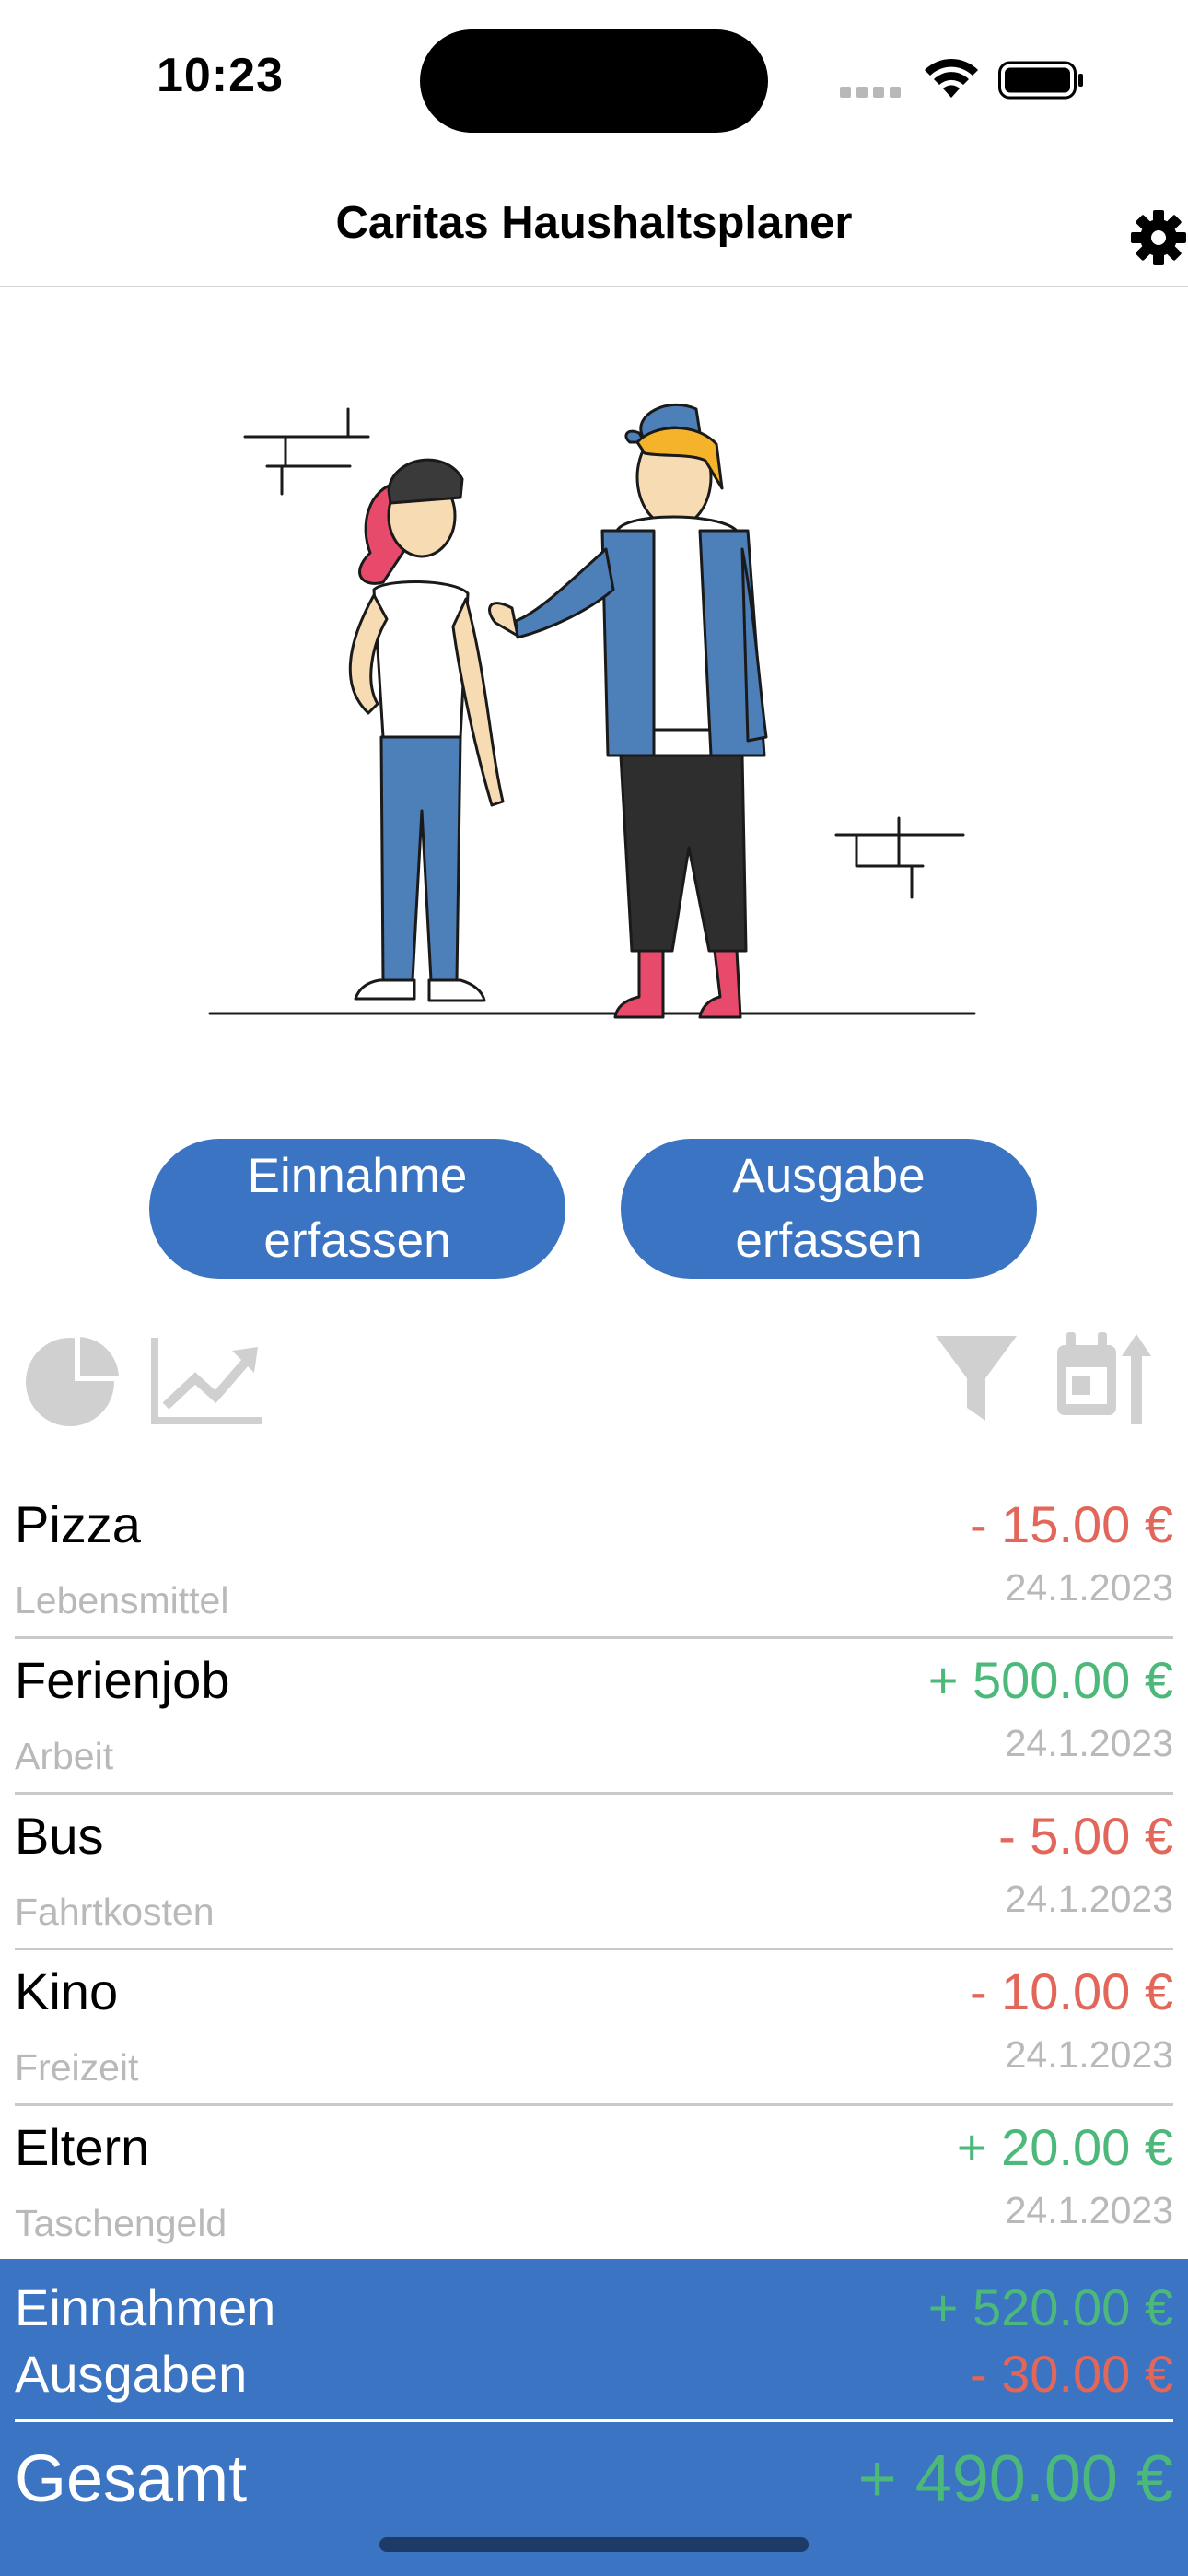 Image resolution: width=1188 pixels, height=2576 pixels. I want to click on add-income-label: Einnahme erfassen, so click(357, 1208).